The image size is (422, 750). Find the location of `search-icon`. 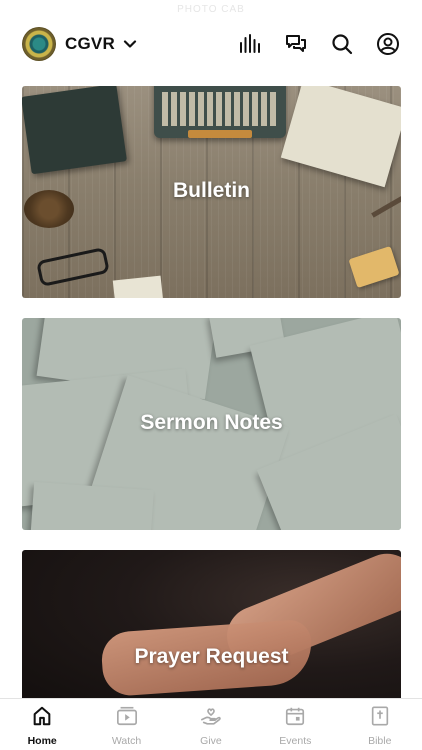

search-icon is located at coordinates (342, 44).